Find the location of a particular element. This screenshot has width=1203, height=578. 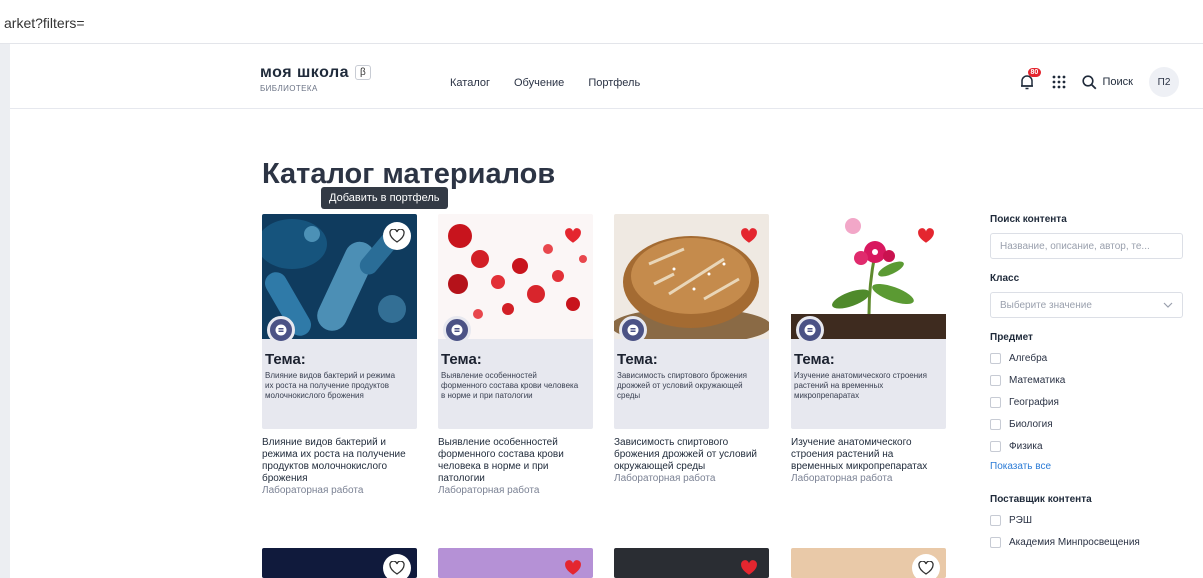

checkbox-label: Академия Минпросвещения is located at coordinates (1074, 542).